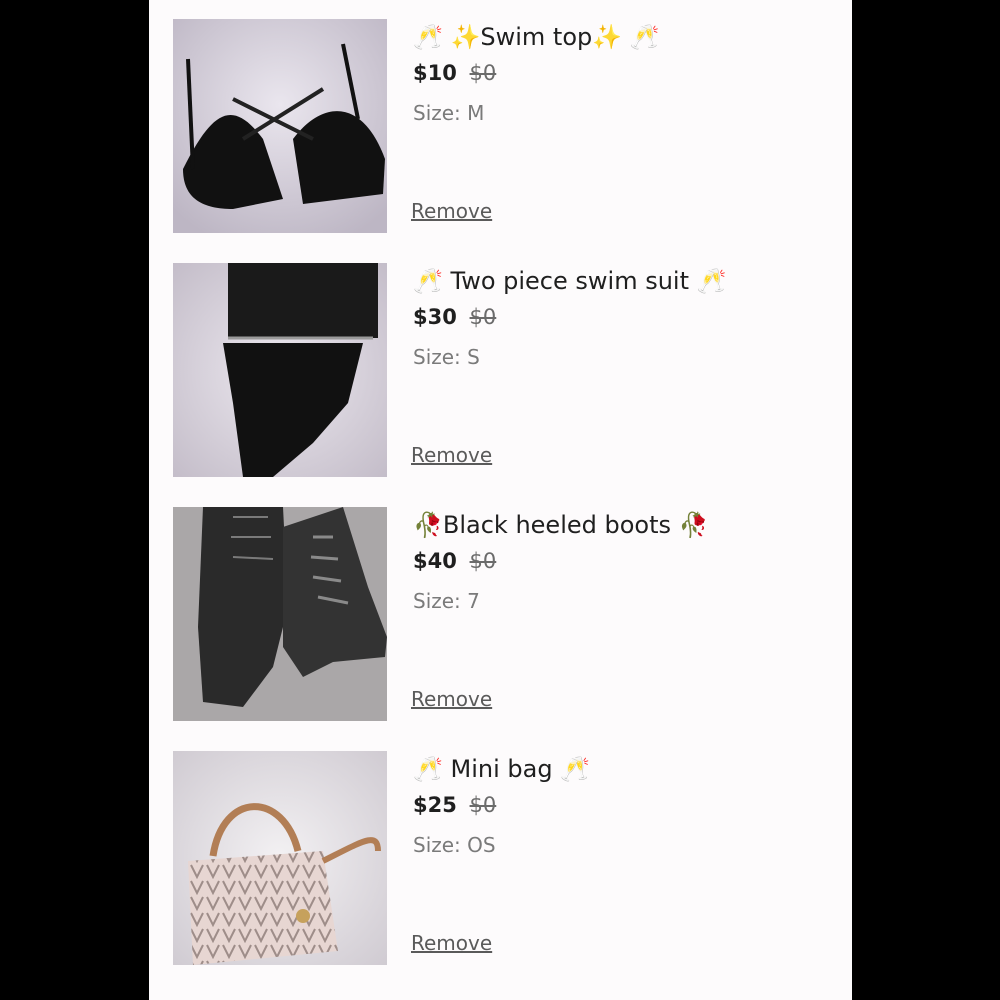 The height and width of the screenshot is (1000, 1000). I want to click on product-image-mini-bag, so click(280, 858).